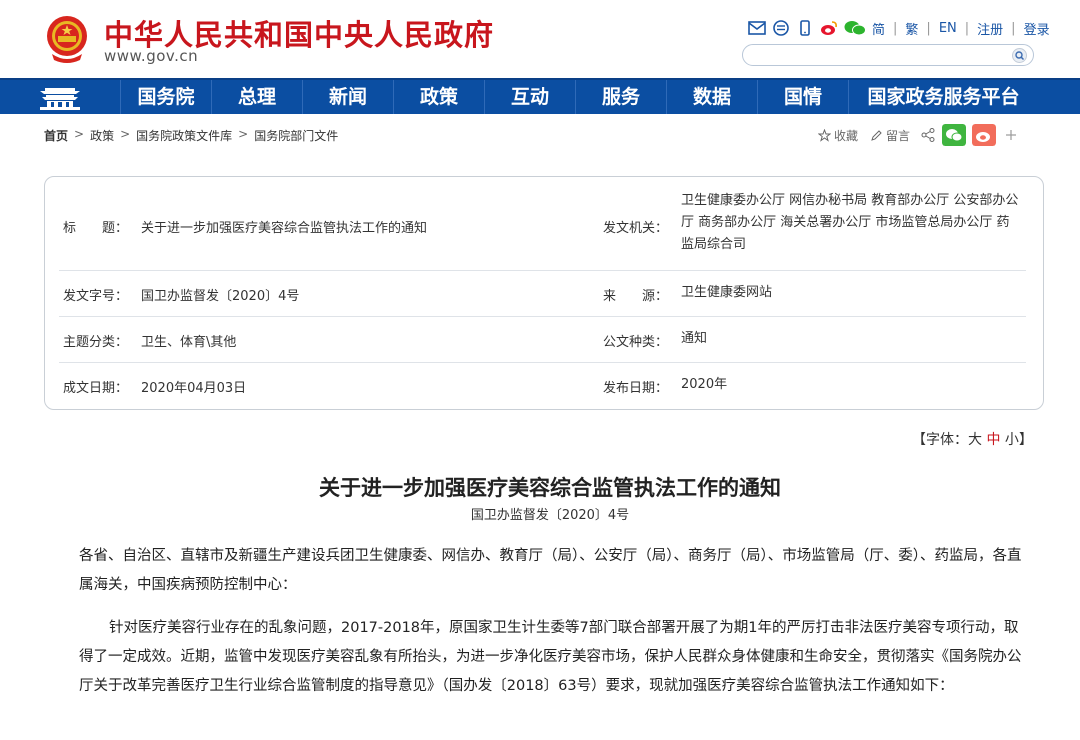  I want to click on favorite-label: 收藏, so click(846, 135).